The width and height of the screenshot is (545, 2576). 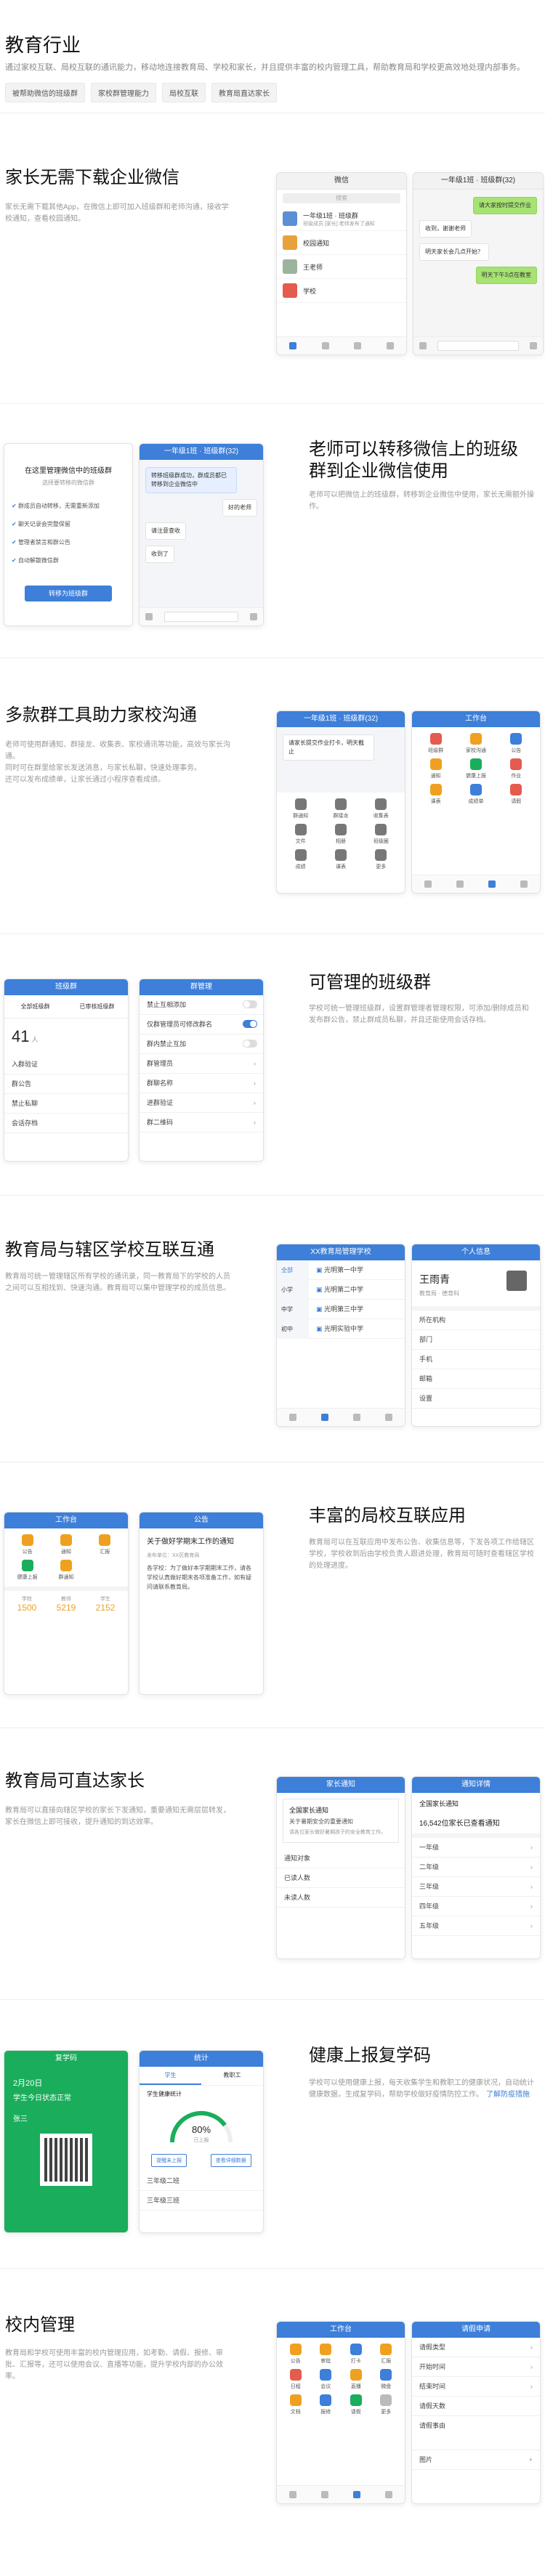 I want to click on app-item: 群通知, so click(x=66, y=1570).